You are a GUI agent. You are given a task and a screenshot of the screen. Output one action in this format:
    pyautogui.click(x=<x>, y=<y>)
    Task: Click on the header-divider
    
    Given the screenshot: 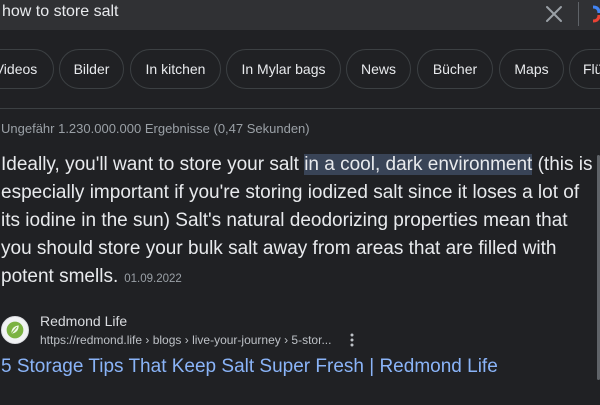 What is the action you would take?
    pyautogui.click(x=300, y=108)
    